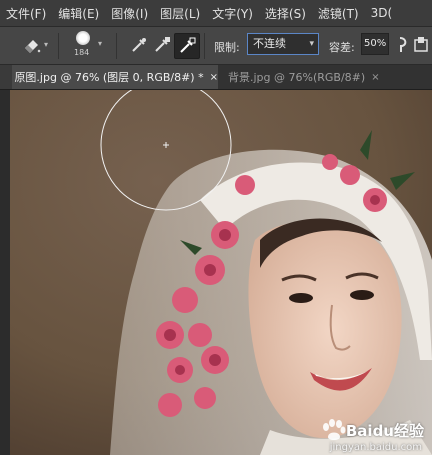 The width and height of the screenshot is (432, 455). I want to click on menu-edit: 编辑(E), so click(78, 13).